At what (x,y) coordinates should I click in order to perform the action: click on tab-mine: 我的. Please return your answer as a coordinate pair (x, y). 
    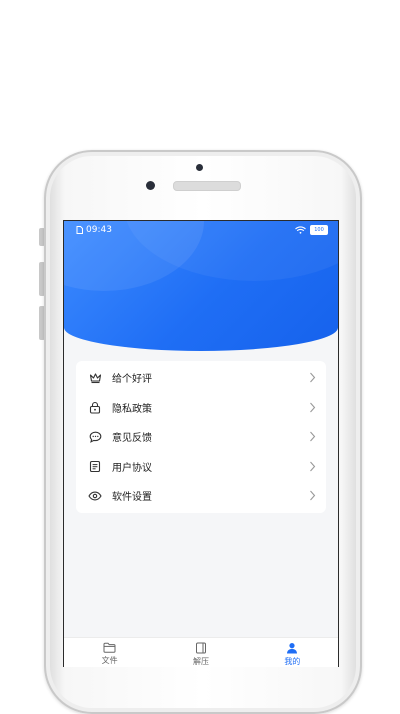
    Looking at the image, I should click on (292, 652).